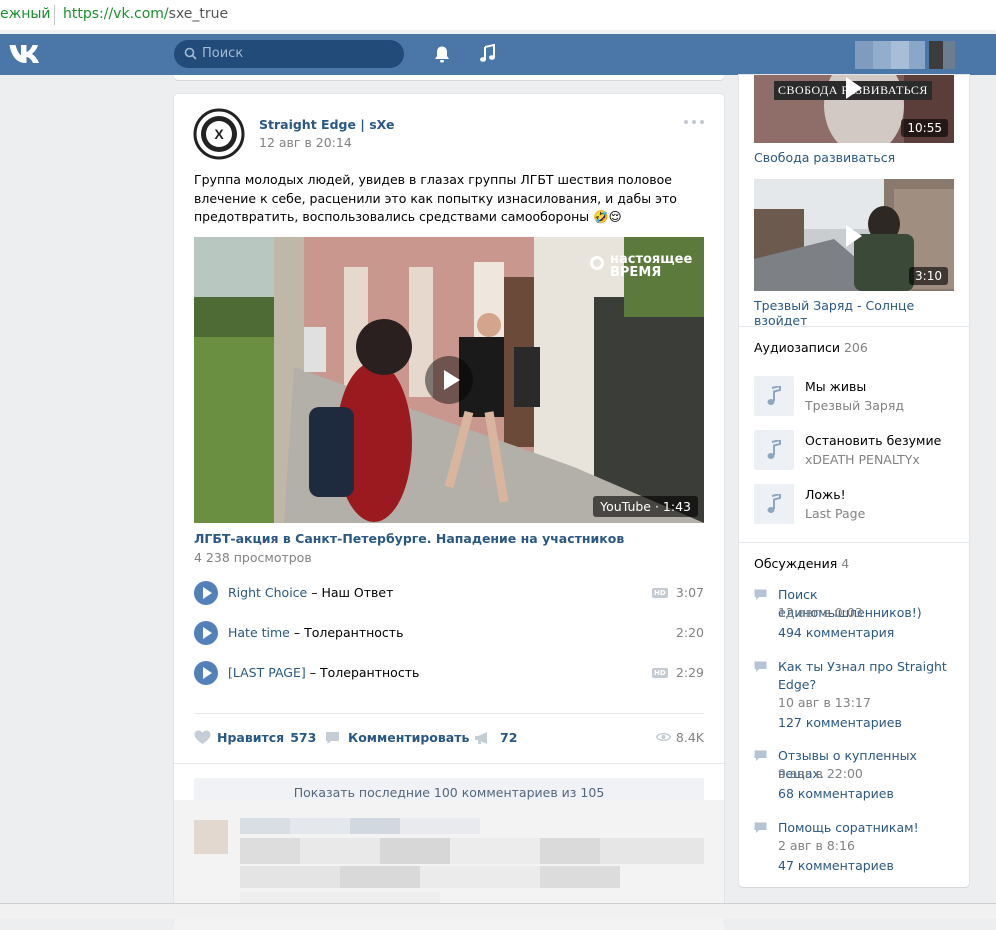  I want to click on sidebar-video-thumb: 3:10, so click(854, 235).